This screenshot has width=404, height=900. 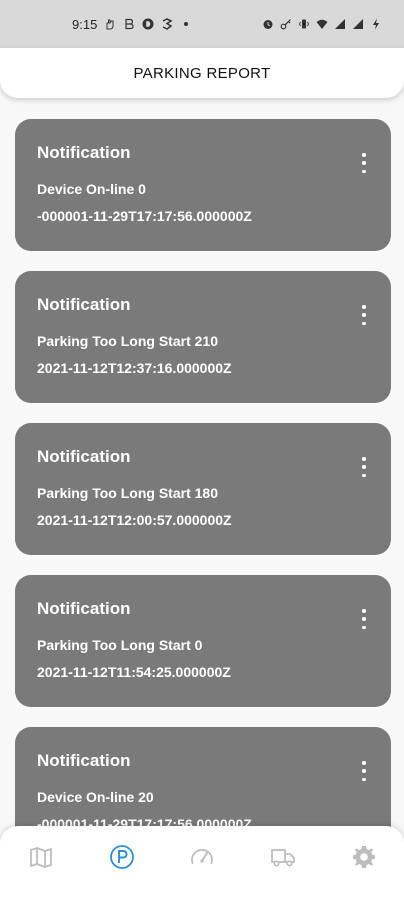 I want to click on b-icon, so click(x=129, y=24).